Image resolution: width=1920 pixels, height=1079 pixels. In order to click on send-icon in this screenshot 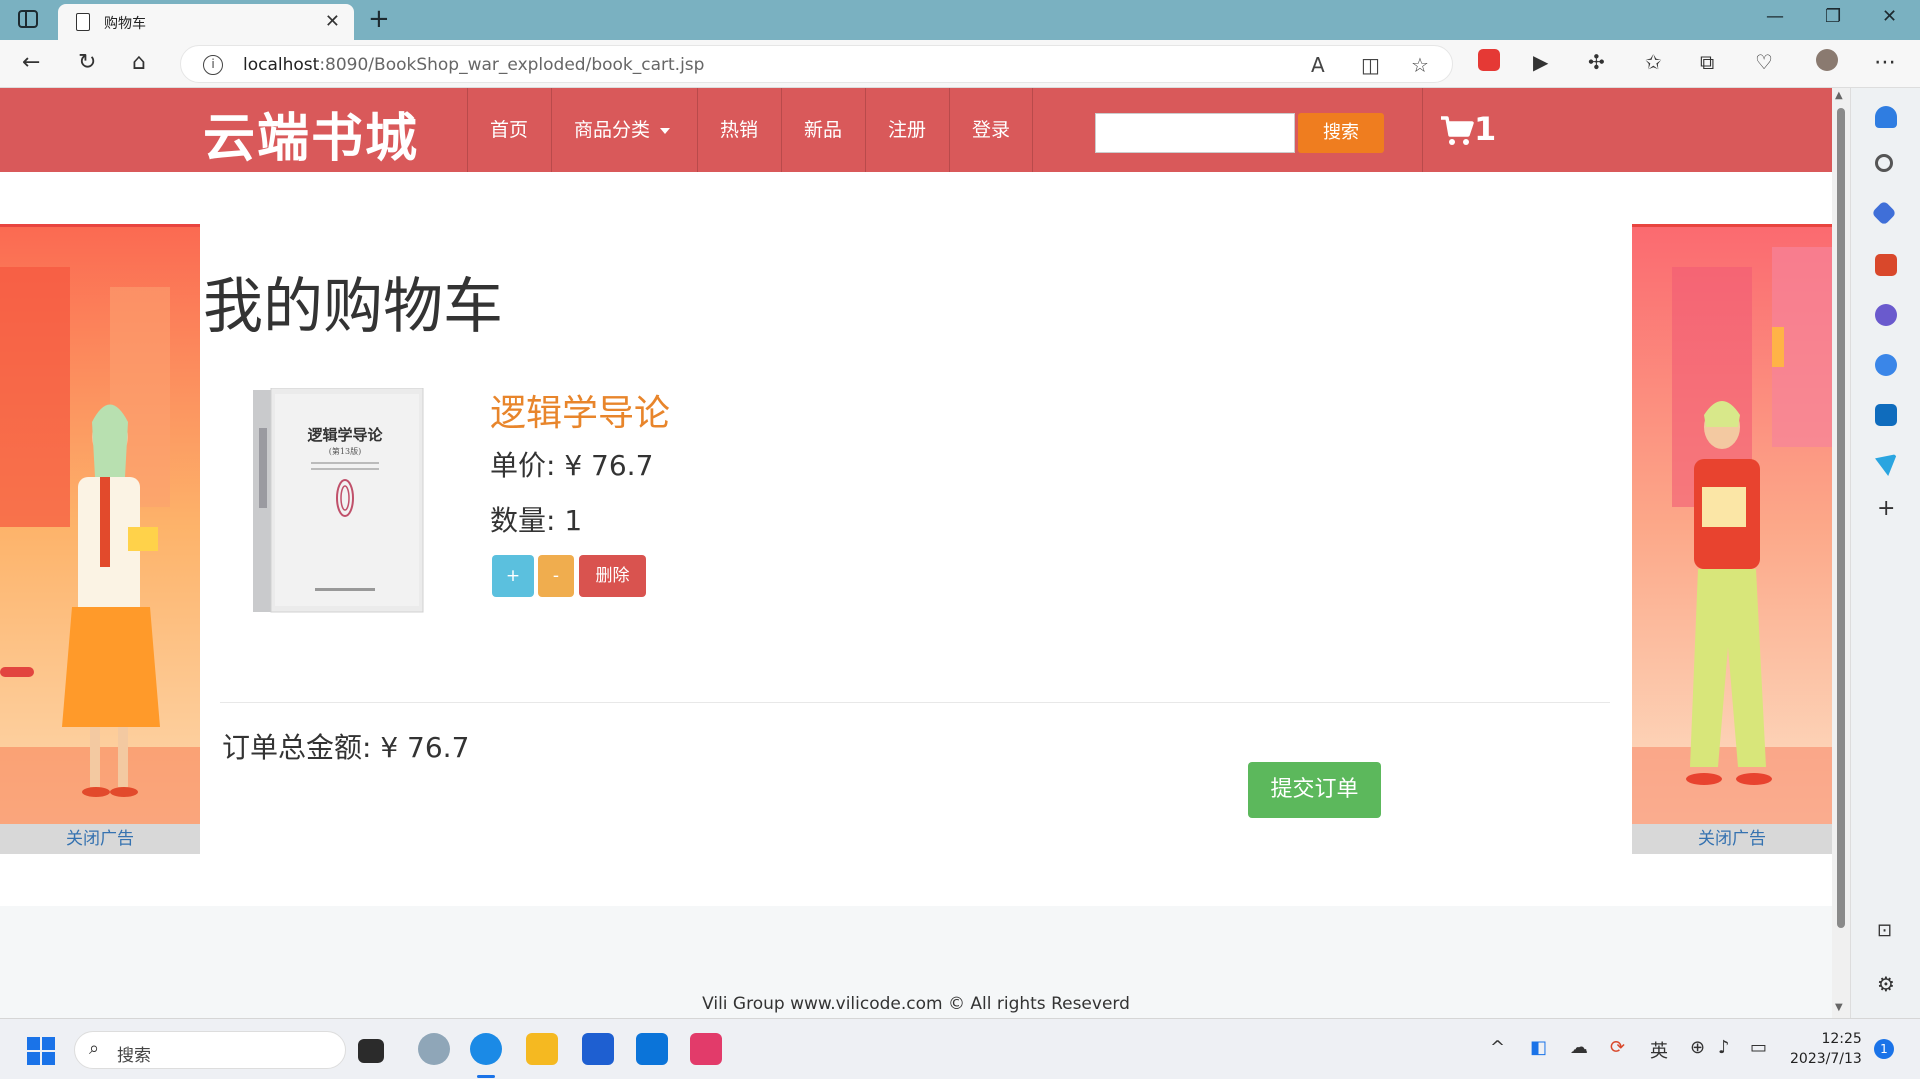, I will do `click(1886, 465)`.